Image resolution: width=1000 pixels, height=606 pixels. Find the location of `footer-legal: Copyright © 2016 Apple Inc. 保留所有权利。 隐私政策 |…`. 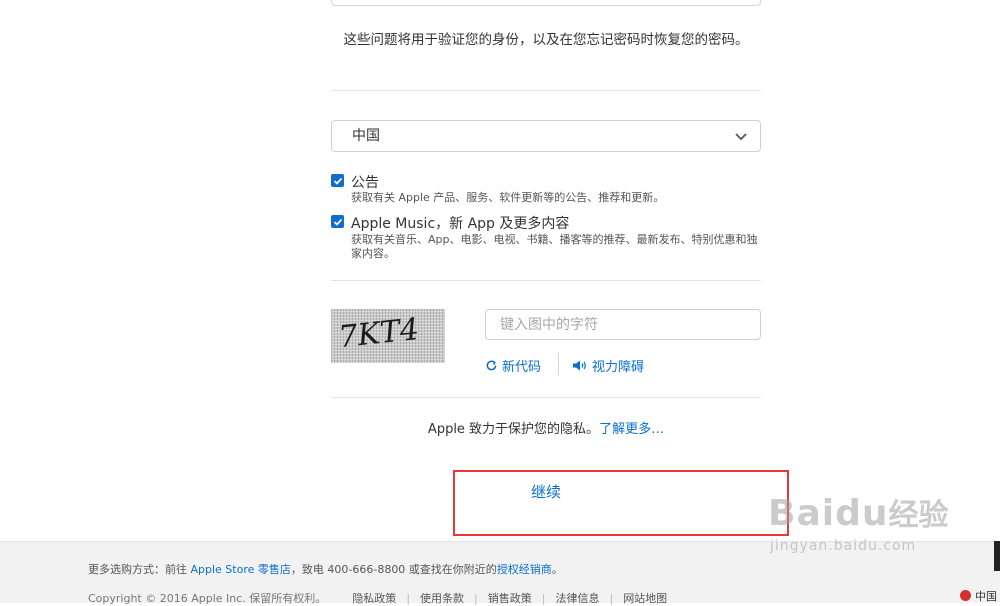

footer-legal: Copyright © 2016 Apple Inc. 保留所有权利。 隐私政策 |… is located at coordinates (378, 598).